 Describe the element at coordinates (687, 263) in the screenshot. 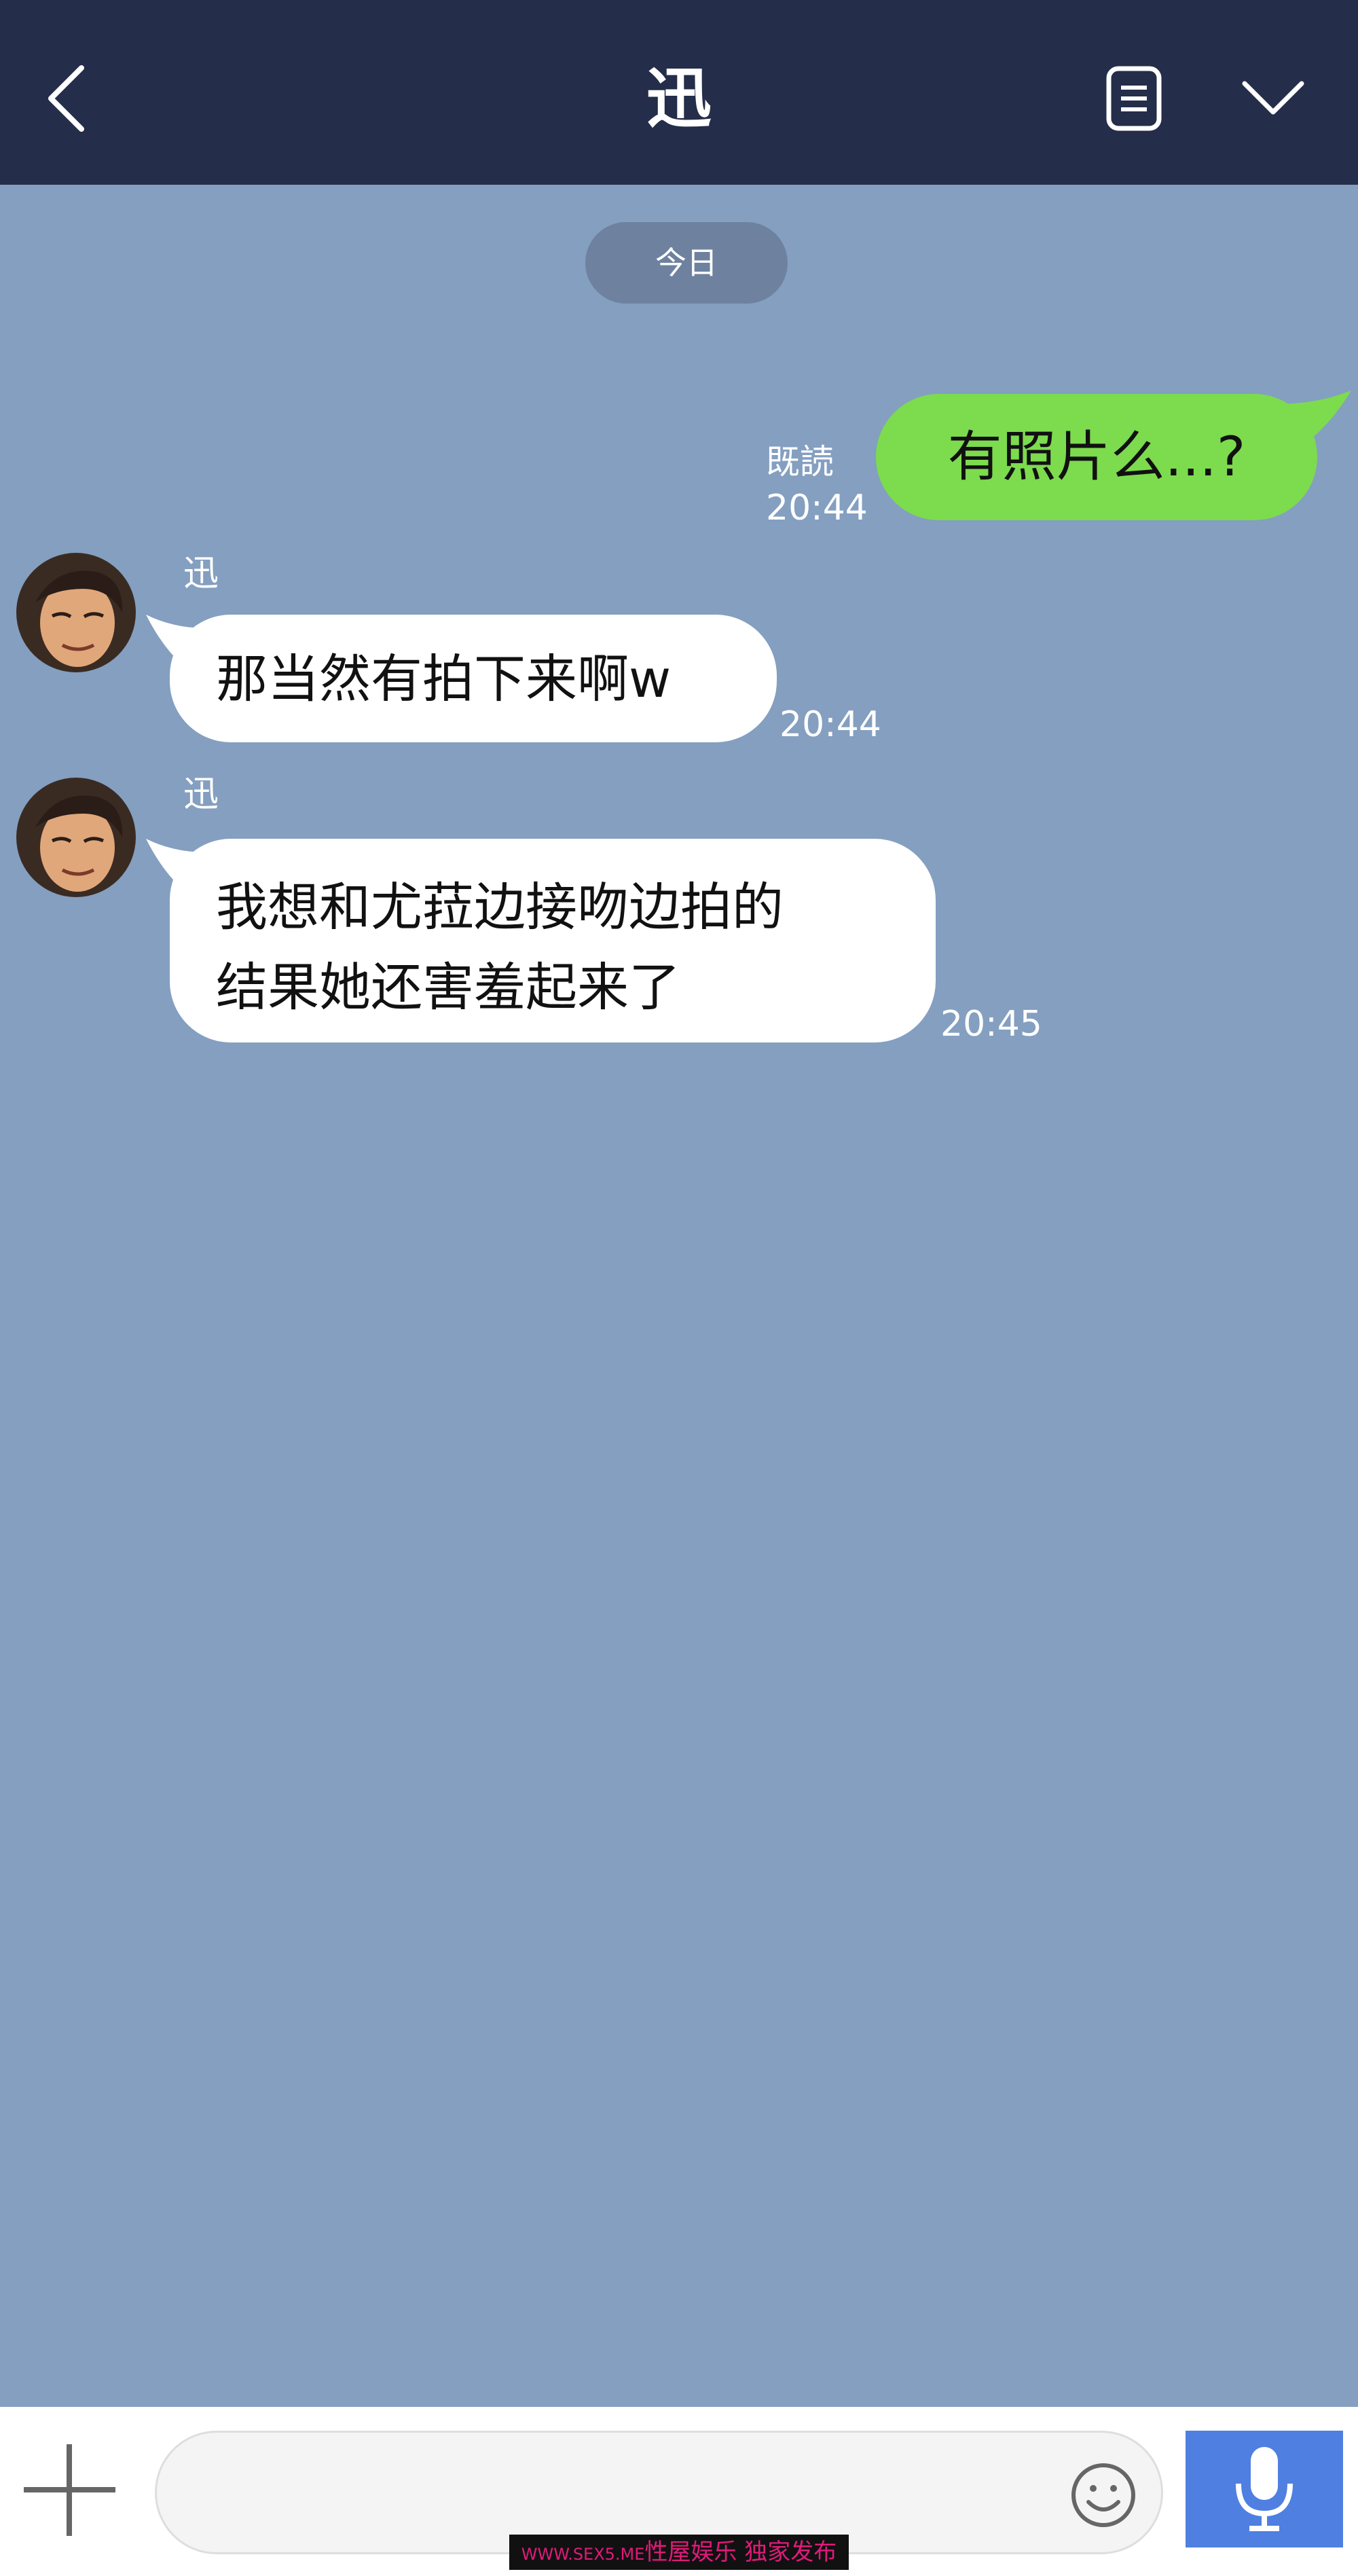

I see `date-divider: 今日` at that location.